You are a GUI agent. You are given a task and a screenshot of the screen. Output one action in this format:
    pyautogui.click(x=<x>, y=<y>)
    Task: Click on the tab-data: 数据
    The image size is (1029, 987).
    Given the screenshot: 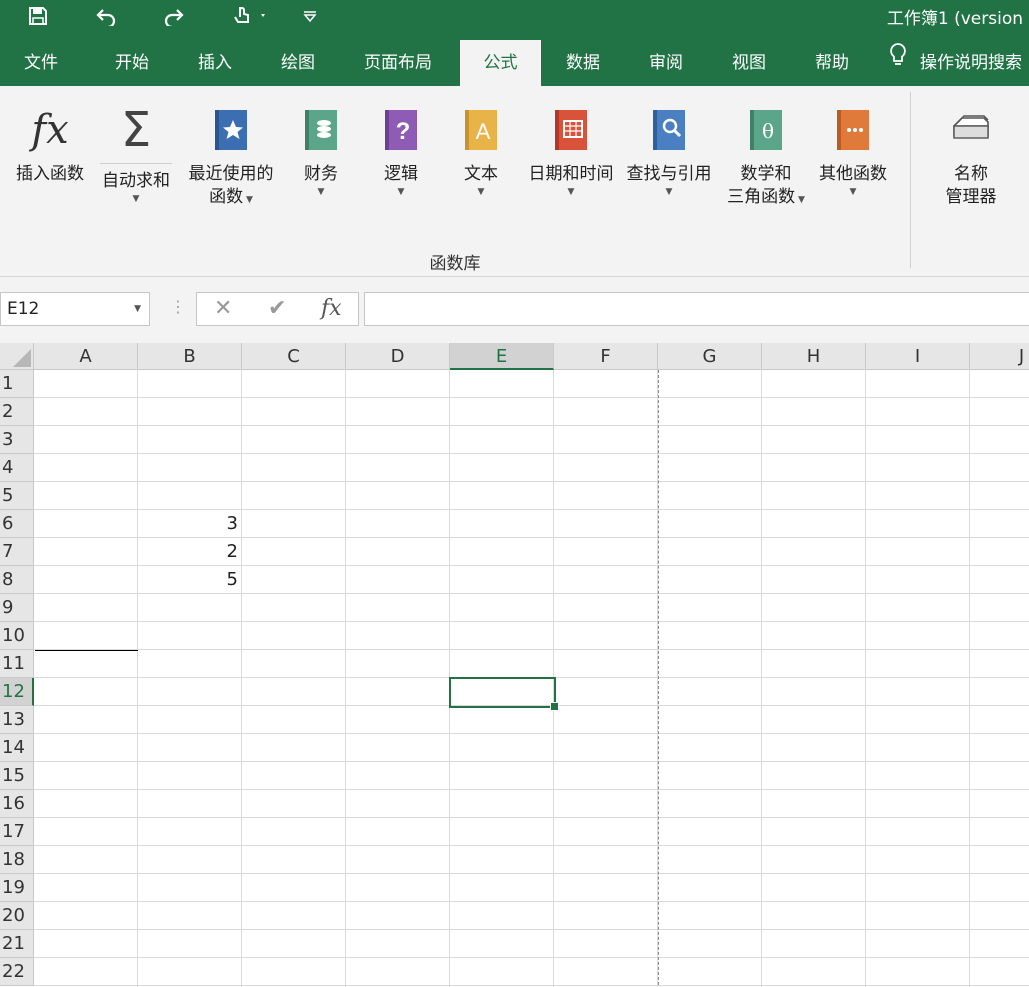 What is the action you would take?
    pyautogui.click(x=583, y=63)
    